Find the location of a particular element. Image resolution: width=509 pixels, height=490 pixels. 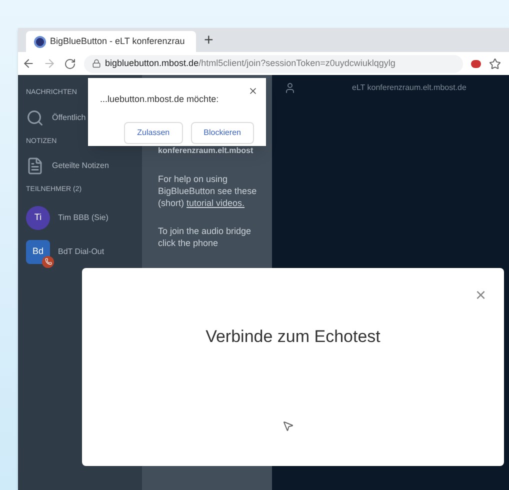

tutorial-link: tutorial videos. is located at coordinates (215, 203).